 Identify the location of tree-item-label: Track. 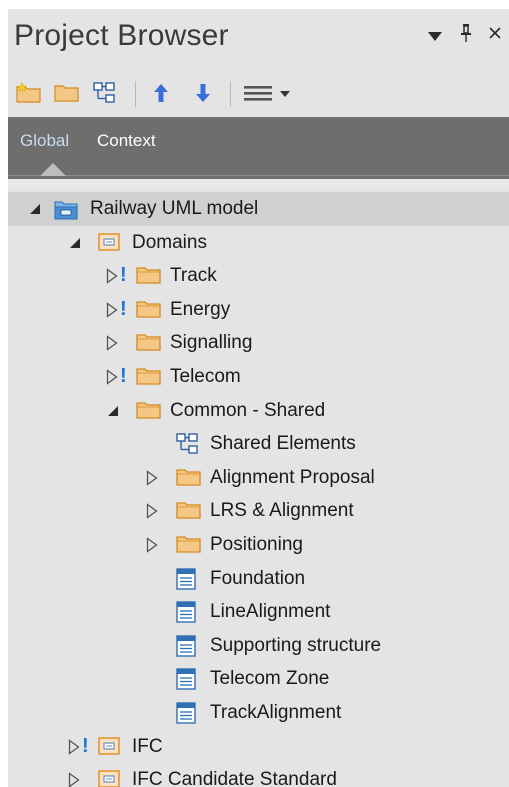
(193, 276).